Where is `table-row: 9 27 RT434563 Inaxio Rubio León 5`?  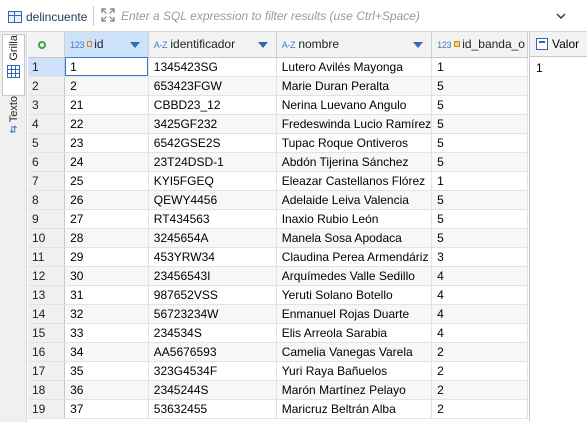
table-row: 9 27 RT434563 Inaxio Rubio León 5 is located at coordinates (278, 219).